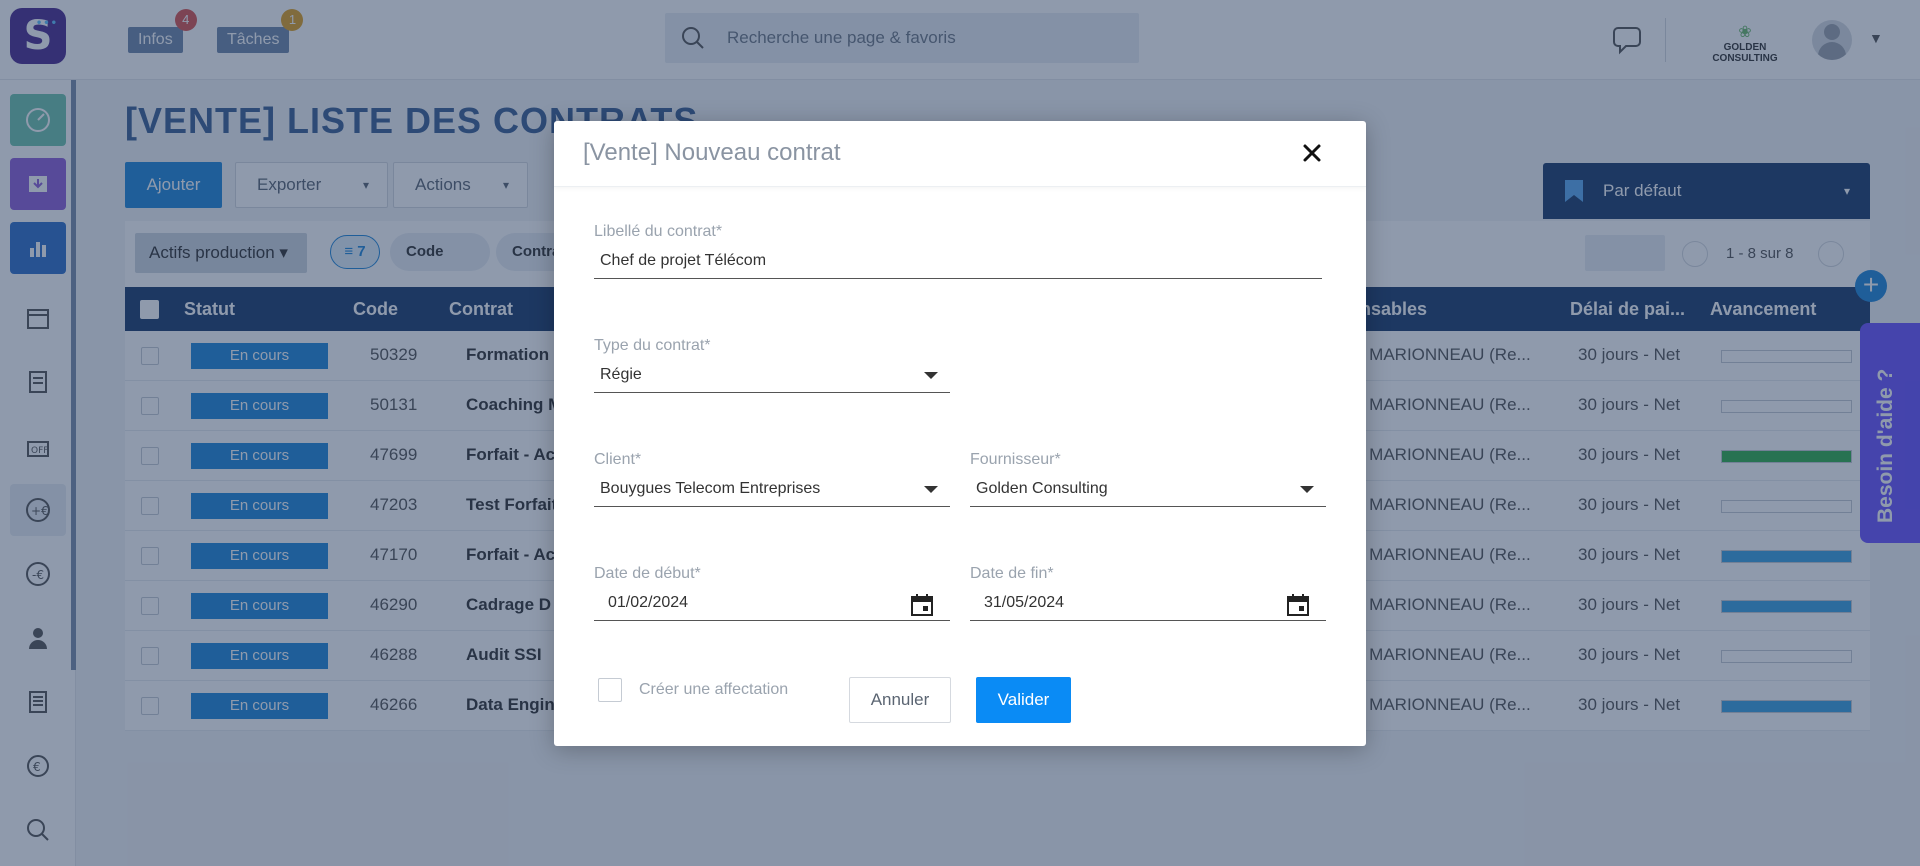 Image resolution: width=1920 pixels, height=866 pixels. What do you see at coordinates (652, 345) in the screenshot?
I see `type-label: Type du contrat*` at bounding box center [652, 345].